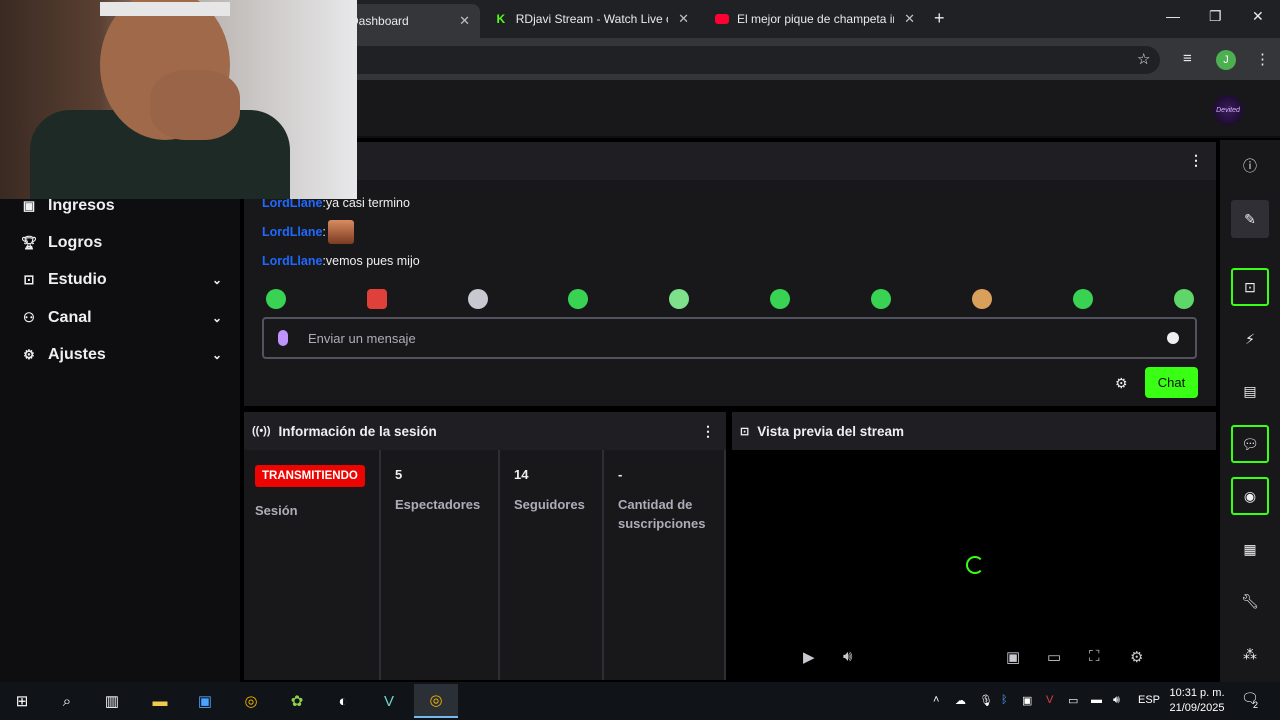 The width and height of the screenshot is (1280, 720). What do you see at coordinates (1262, 59) in the screenshot?
I see `browser-menu-icon: ⋮` at bounding box center [1262, 59].